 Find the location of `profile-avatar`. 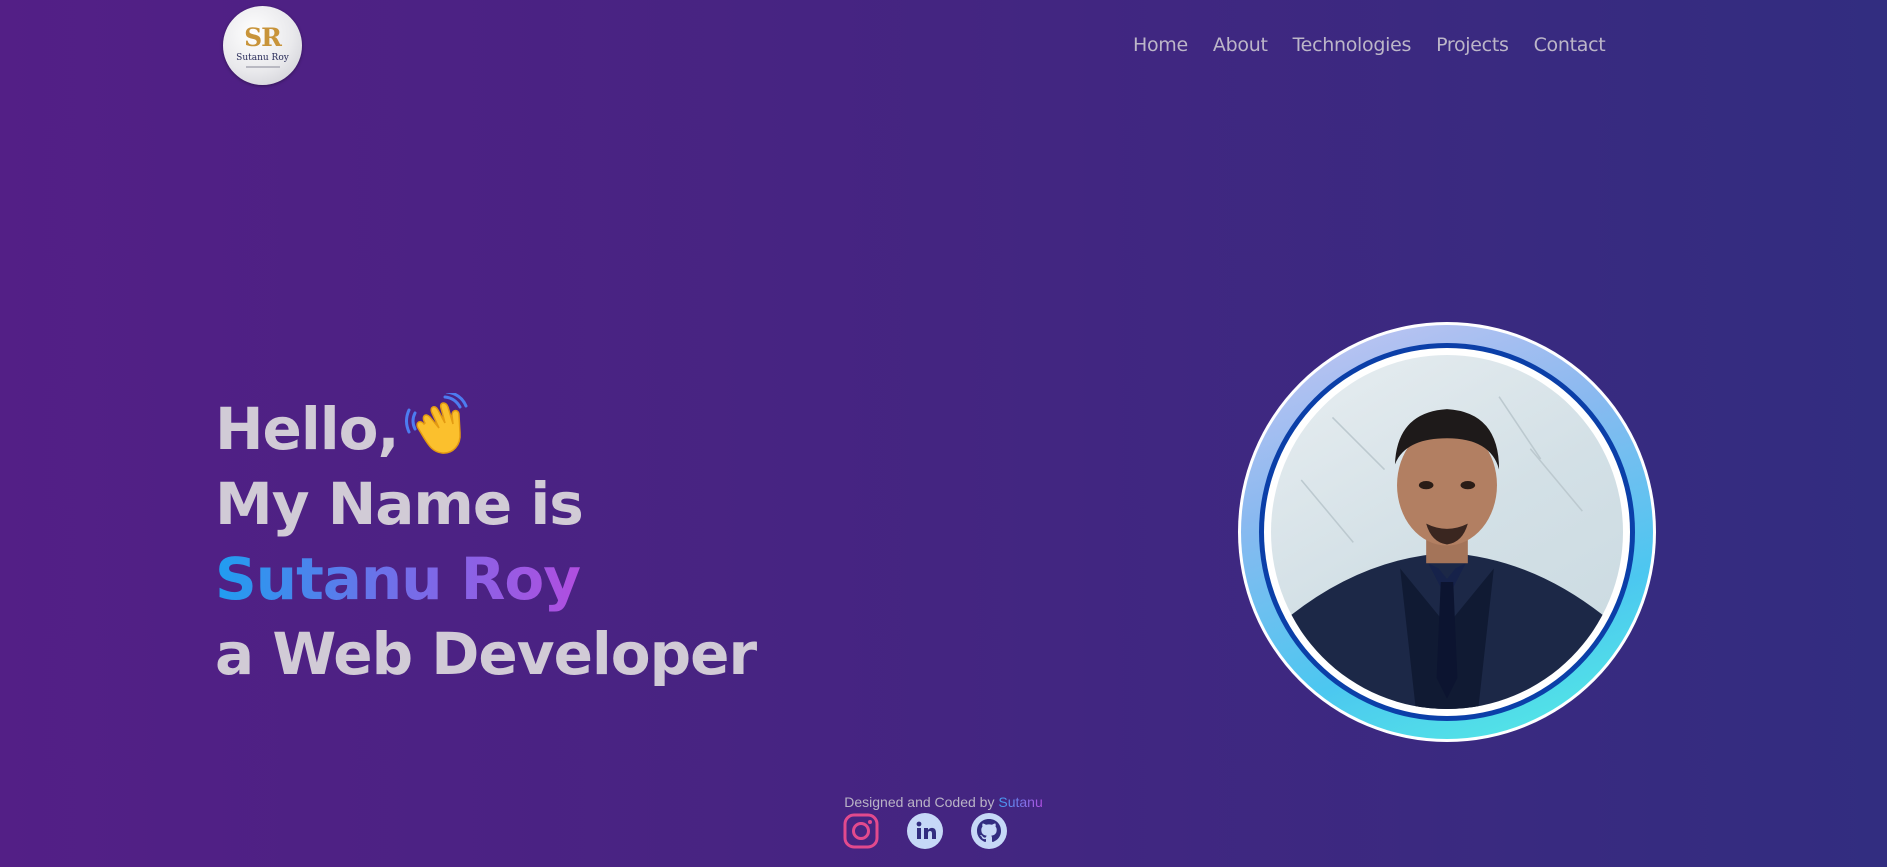

profile-avatar is located at coordinates (1447, 532).